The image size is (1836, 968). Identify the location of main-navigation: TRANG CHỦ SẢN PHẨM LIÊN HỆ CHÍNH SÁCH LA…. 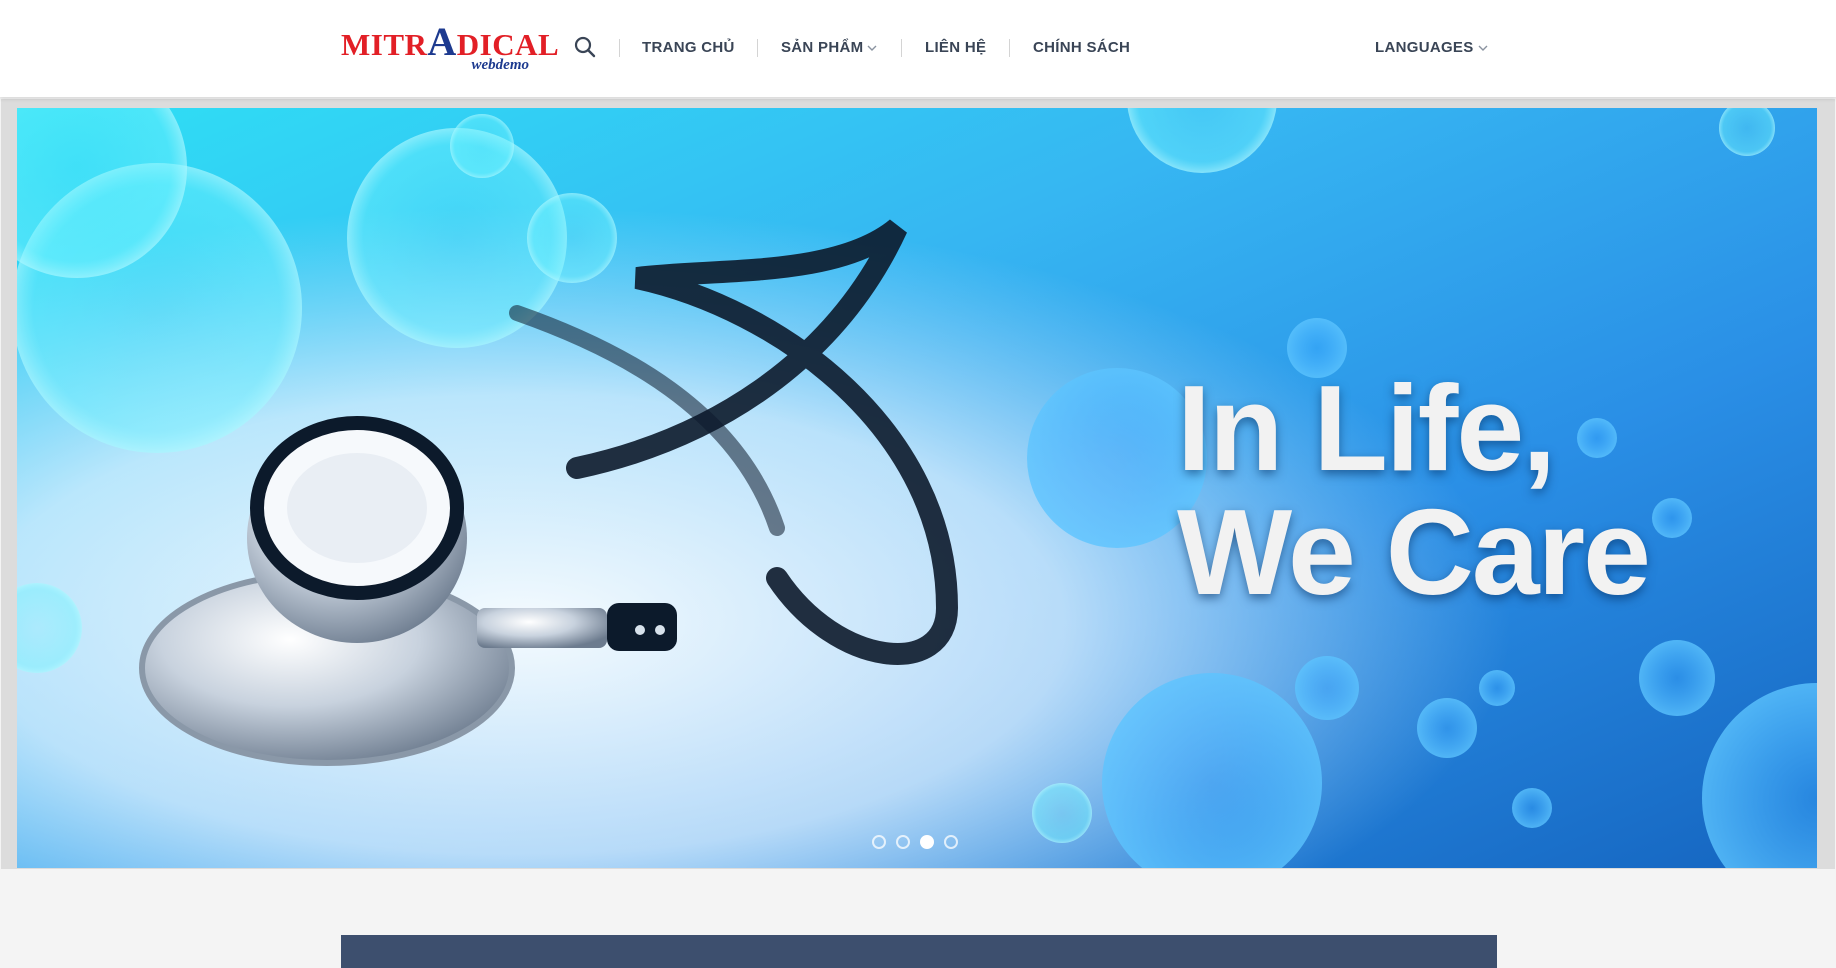
(918, 48).